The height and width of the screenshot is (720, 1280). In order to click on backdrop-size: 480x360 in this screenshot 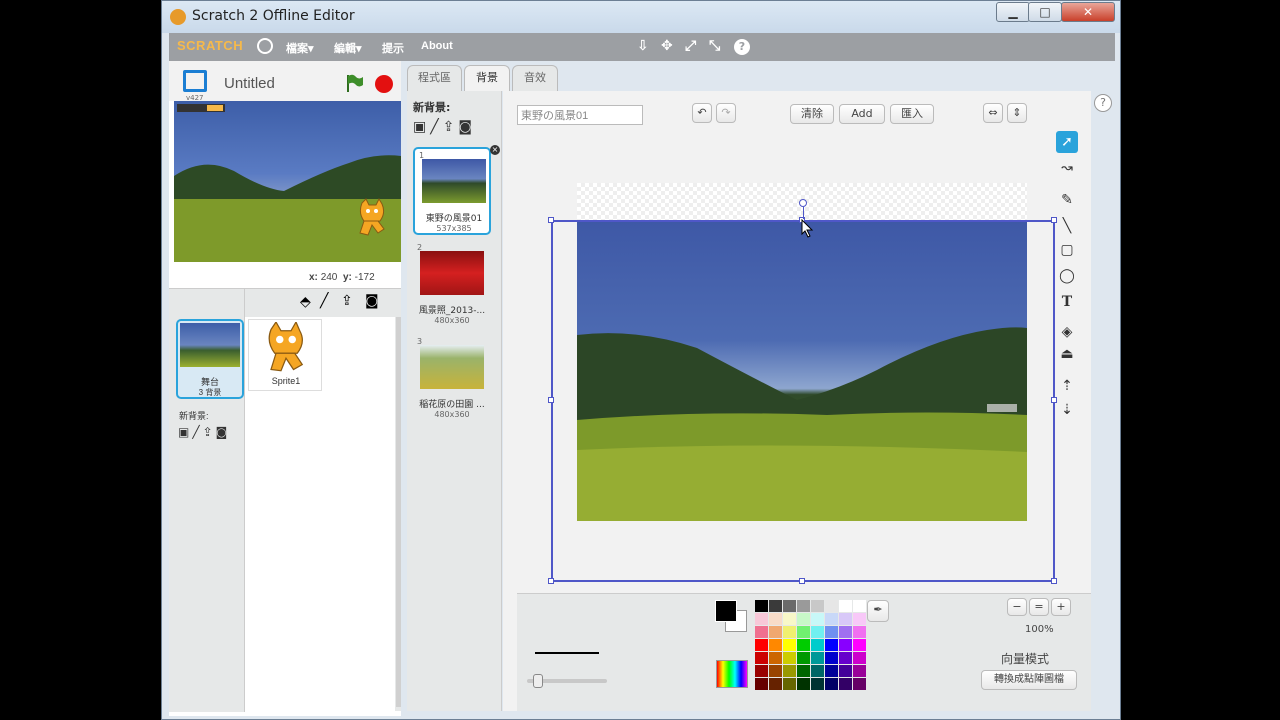, I will do `click(452, 320)`.